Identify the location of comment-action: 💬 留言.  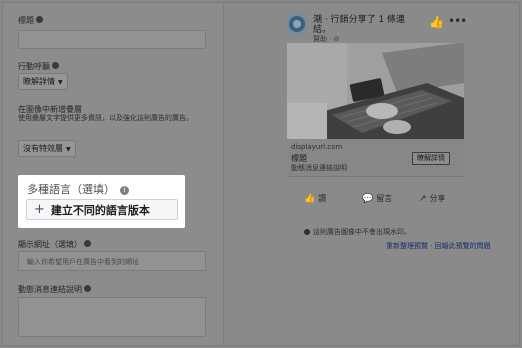
(377, 198).